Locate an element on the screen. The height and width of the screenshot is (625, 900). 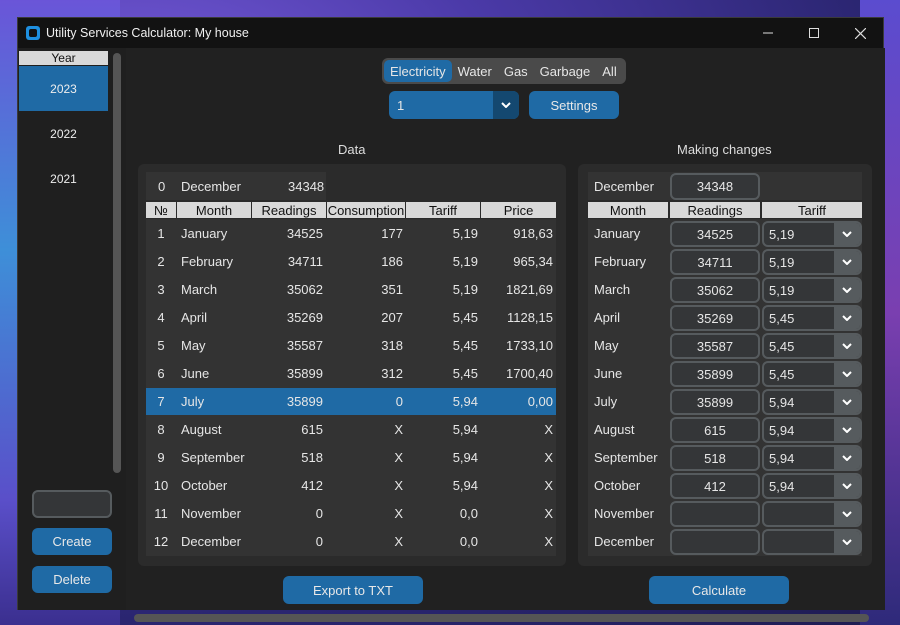
close-button is located at coordinates (860, 33).